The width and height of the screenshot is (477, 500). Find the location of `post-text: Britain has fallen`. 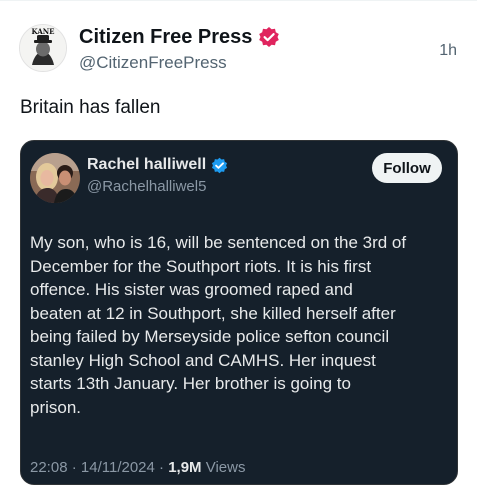

post-text: Britain has fallen is located at coordinates (90, 107).